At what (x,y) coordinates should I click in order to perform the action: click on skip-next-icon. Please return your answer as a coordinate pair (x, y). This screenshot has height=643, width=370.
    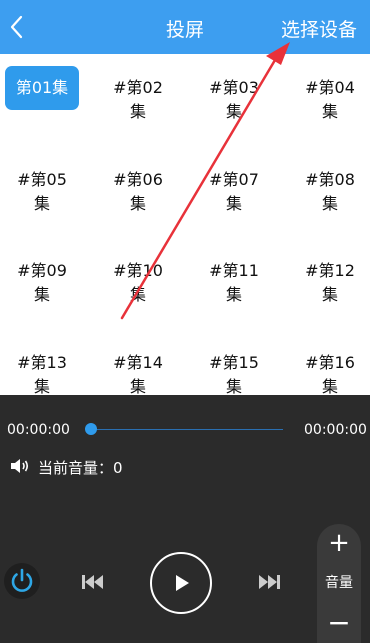
    Looking at the image, I should click on (268, 582).